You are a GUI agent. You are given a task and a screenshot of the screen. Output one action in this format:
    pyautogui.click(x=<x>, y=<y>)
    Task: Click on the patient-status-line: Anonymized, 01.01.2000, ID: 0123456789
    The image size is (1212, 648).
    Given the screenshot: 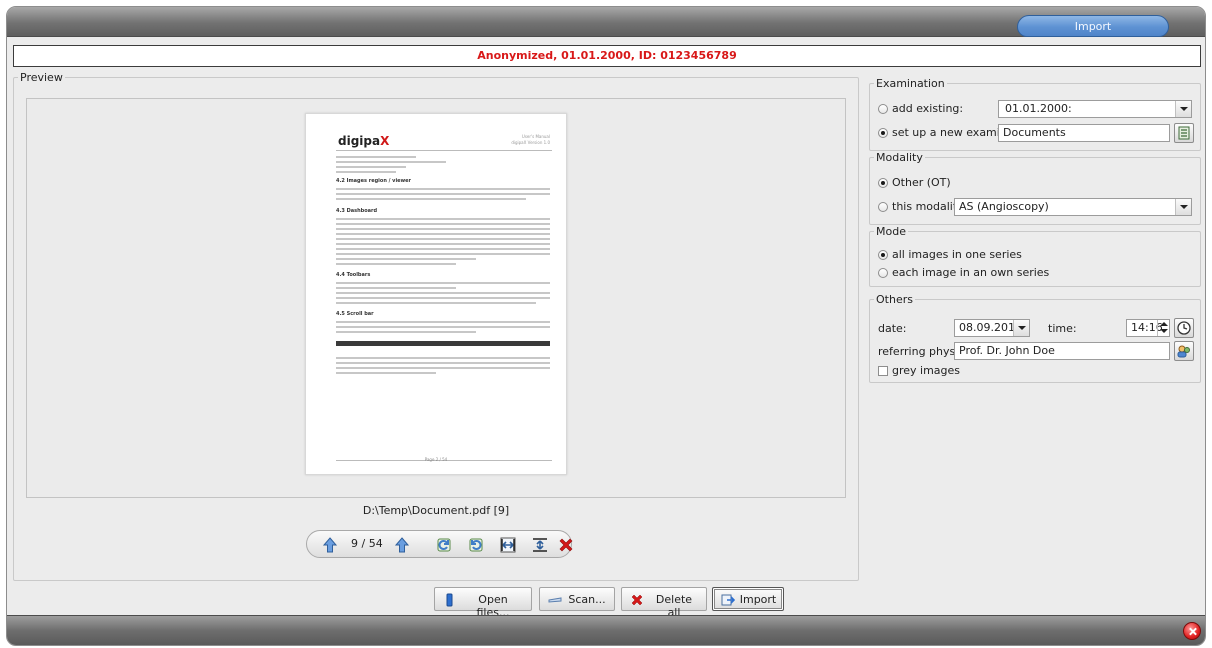 What is the action you would take?
    pyautogui.click(x=607, y=56)
    